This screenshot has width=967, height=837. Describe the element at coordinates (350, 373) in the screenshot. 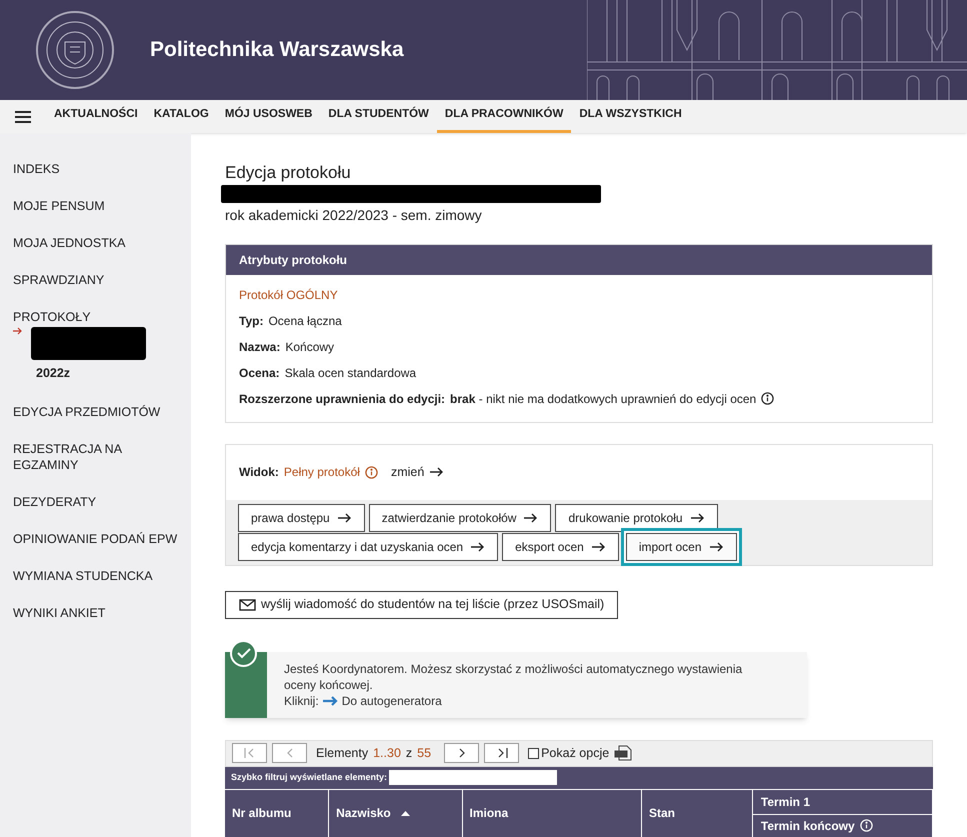

I see `field-value: Skala ocen standardowa` at that location.